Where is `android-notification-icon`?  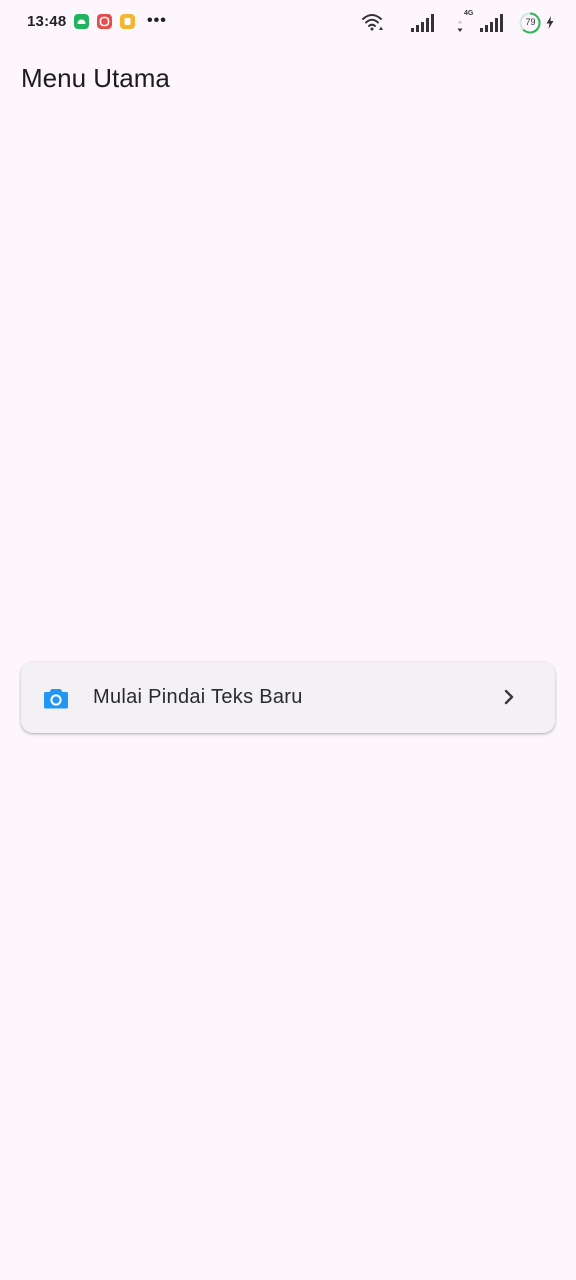
android-notification-icon is located at coordinates (81, 21).